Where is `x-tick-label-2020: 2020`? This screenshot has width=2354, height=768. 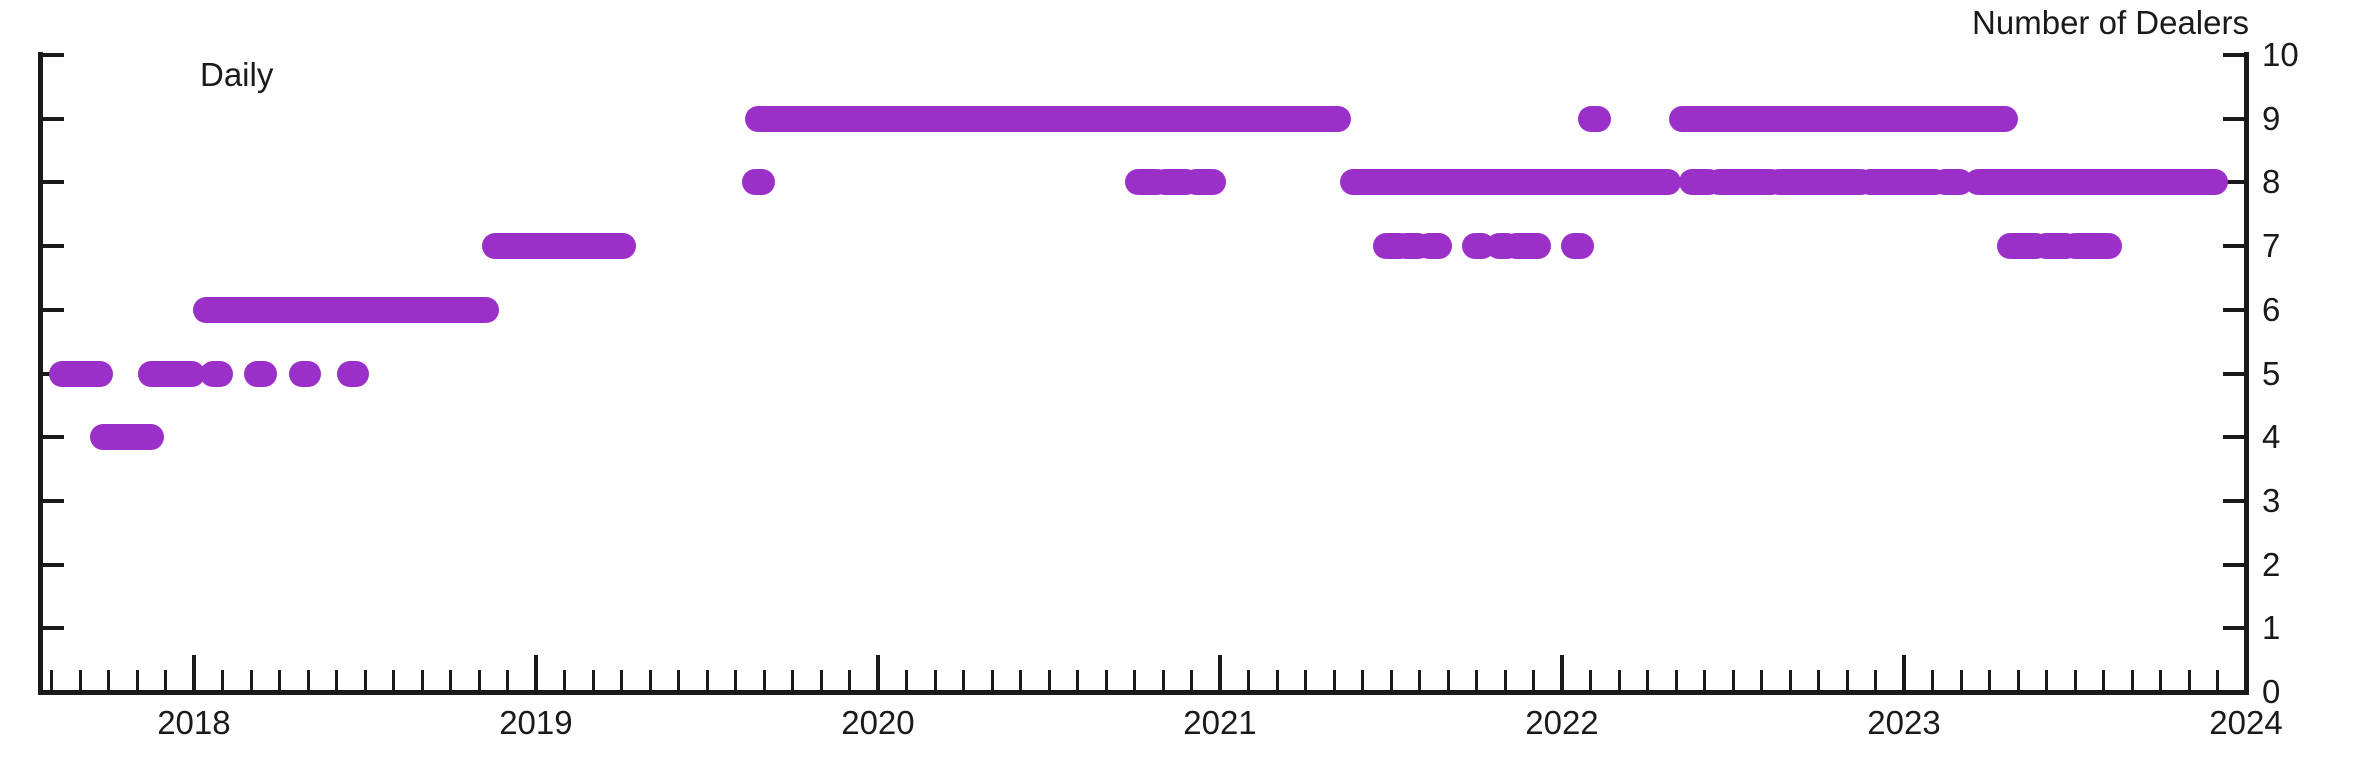 x-tick-label-2020: 2020 is located at coordinates (878, 722).